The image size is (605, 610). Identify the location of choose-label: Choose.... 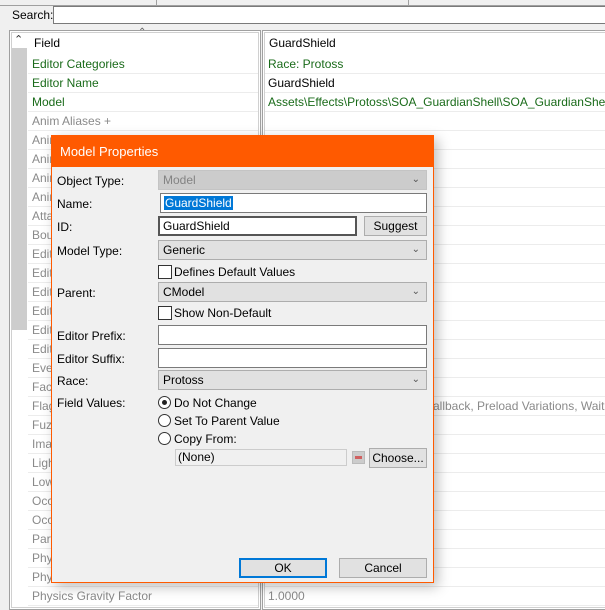
(398, 458).